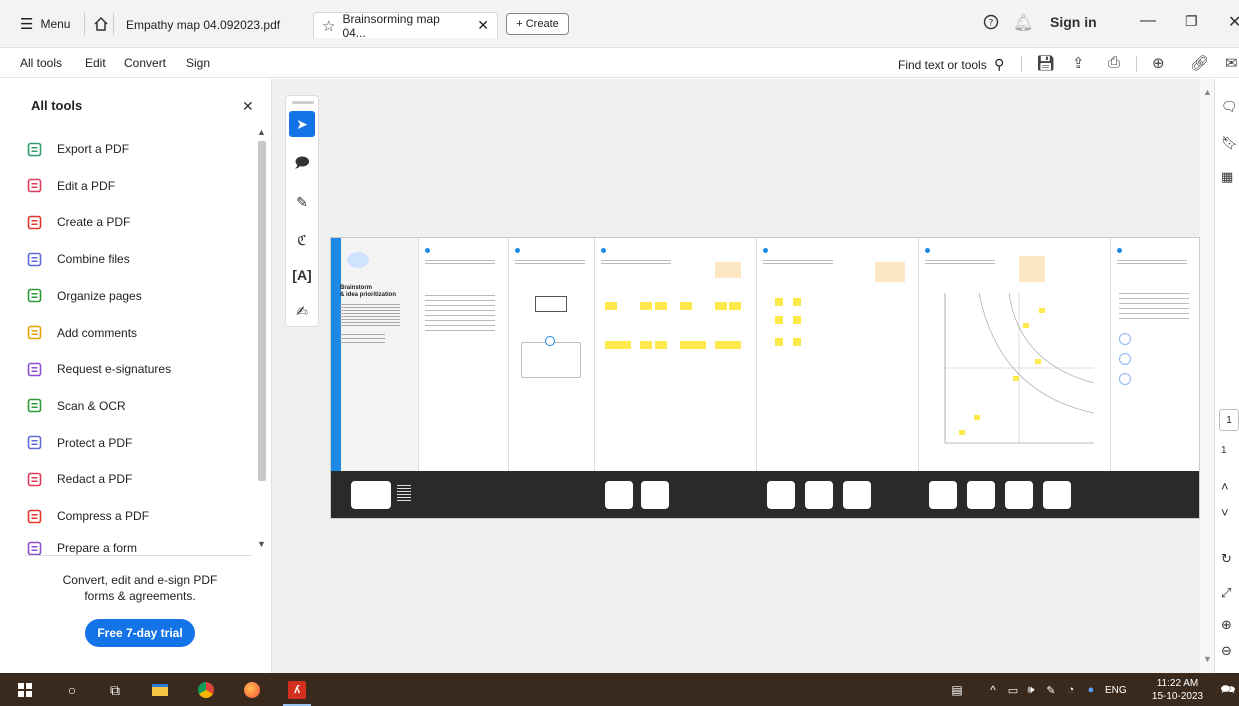 The height and width of the screenshot is (706, 1239). Describe the element at coordinates (552, 354) in the screenshot. I see `panel-define-problem` at that location.